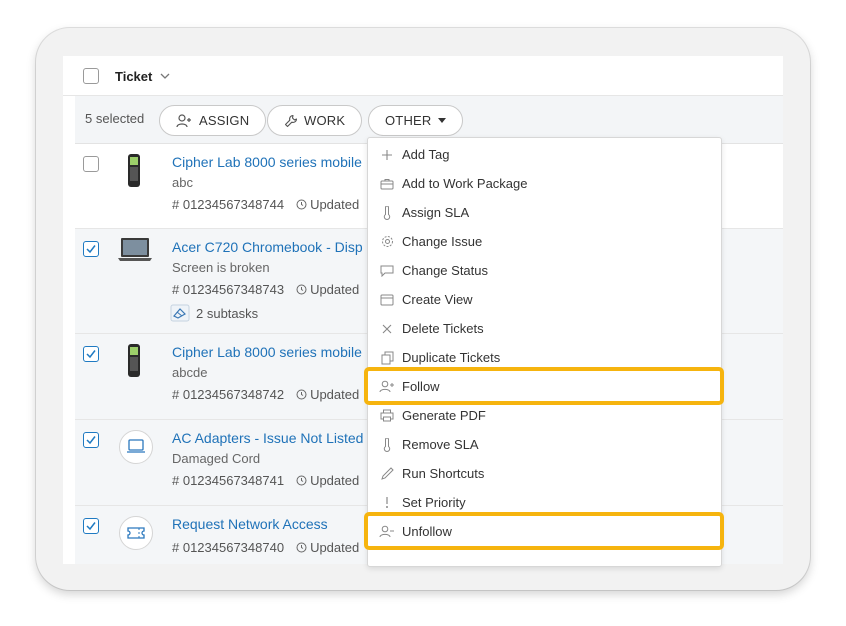 The image size is (846, 626). What do you see at coordinates (387, 474) in the screenshot?
I see `pencil-icon` at bounding box center [387, 474].